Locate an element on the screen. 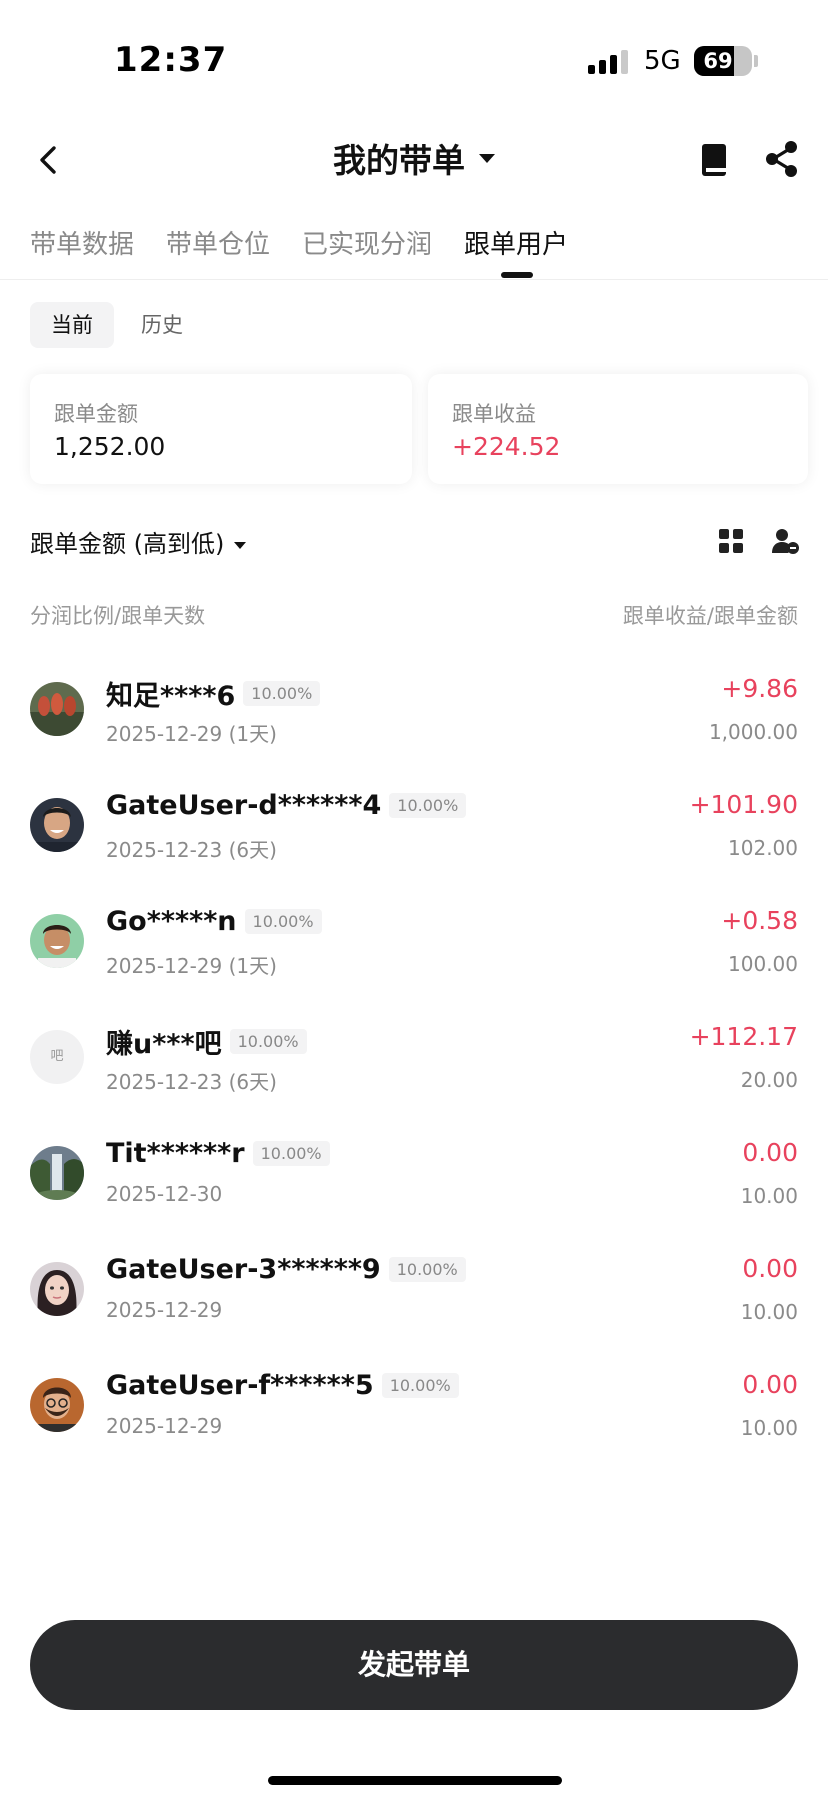 The height and width of the screenshot is (1800, 828). tab-realized-profit-share: 已实现分润 is located at coordinates (367, 242).